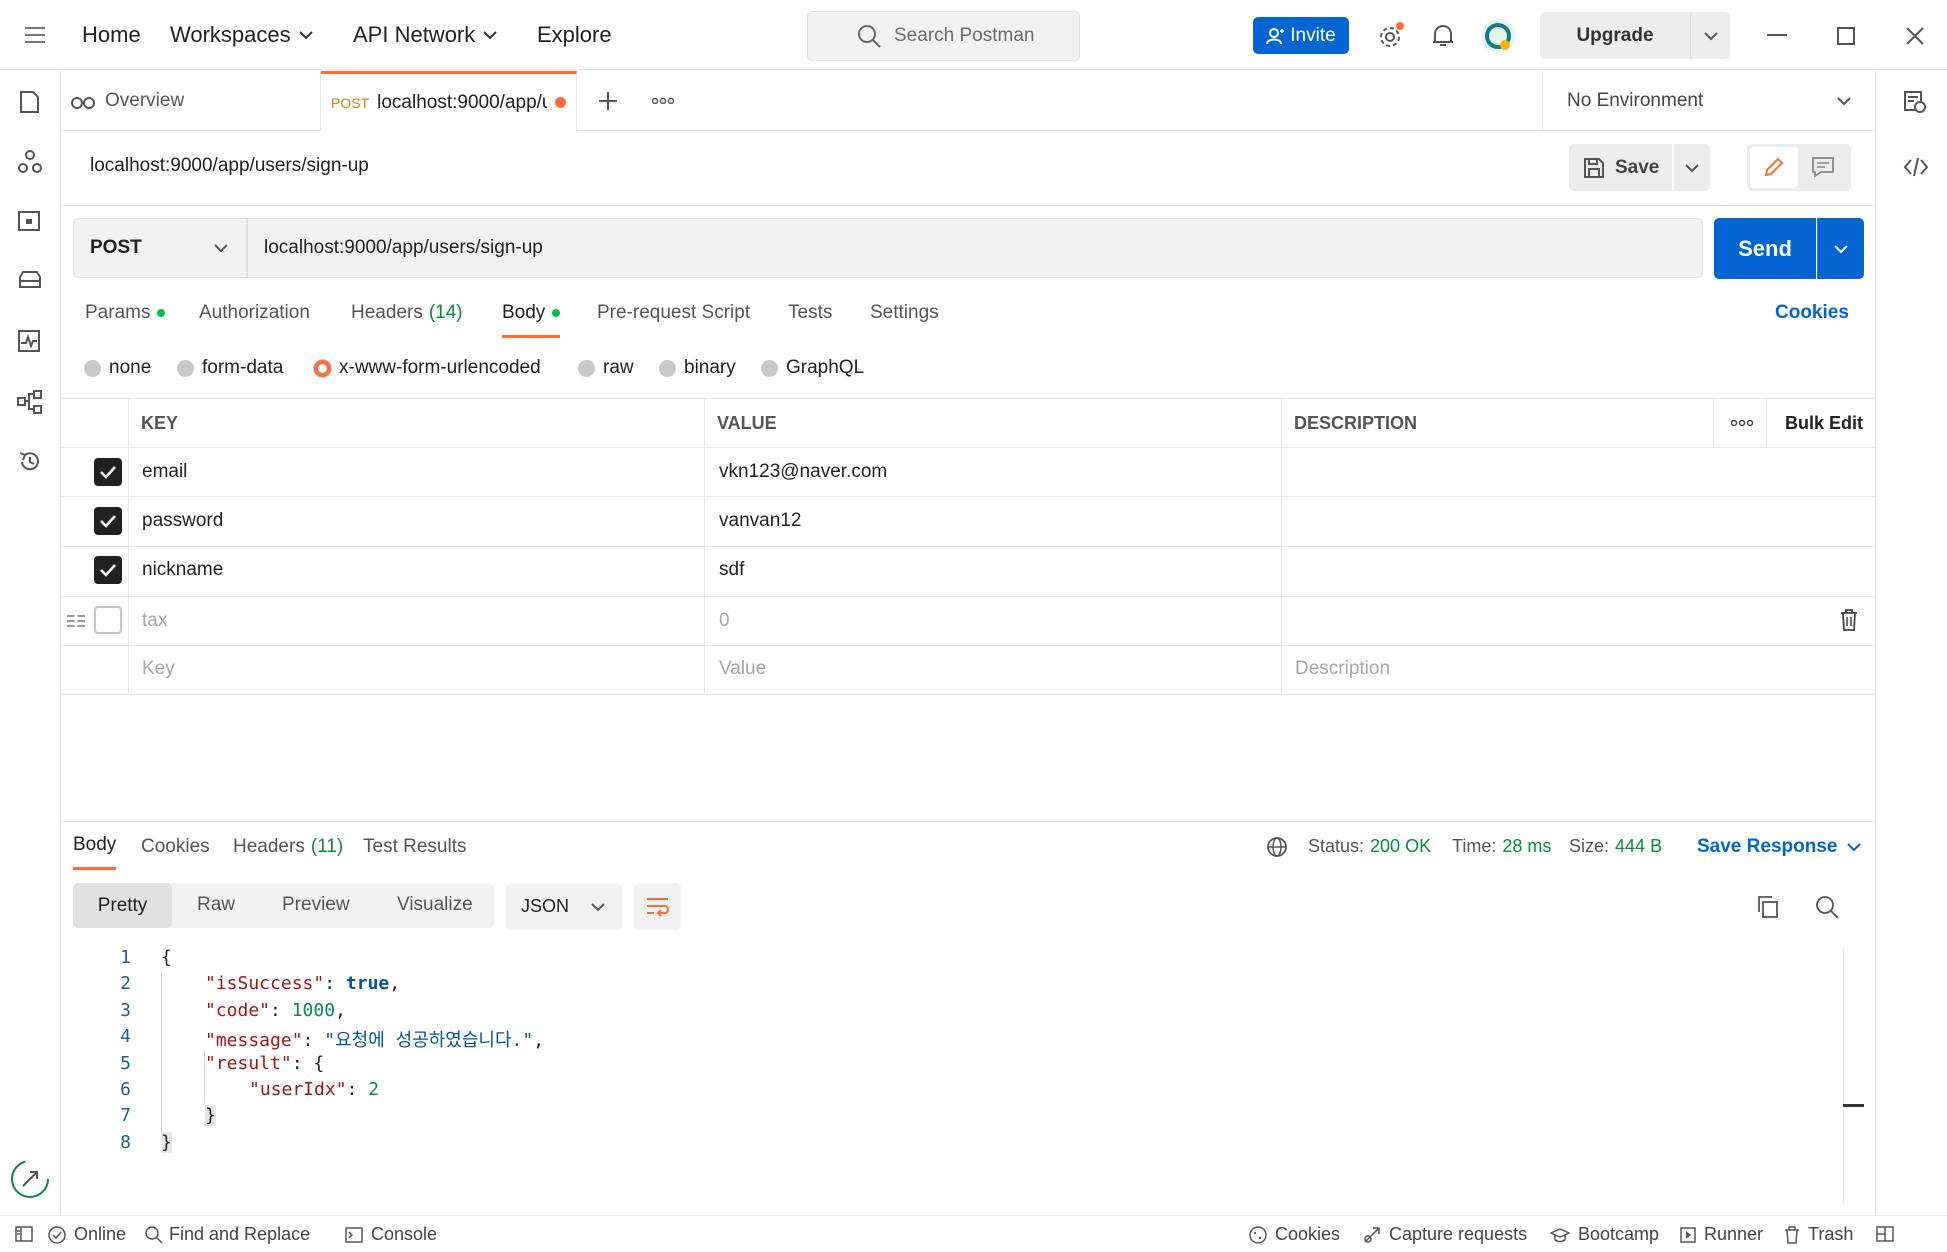 The image size is (1947, 1252). What do you see at coordinates (564, 906) in the screenshot?
I see `format-select: JSON` at bounding box center [564, 906].